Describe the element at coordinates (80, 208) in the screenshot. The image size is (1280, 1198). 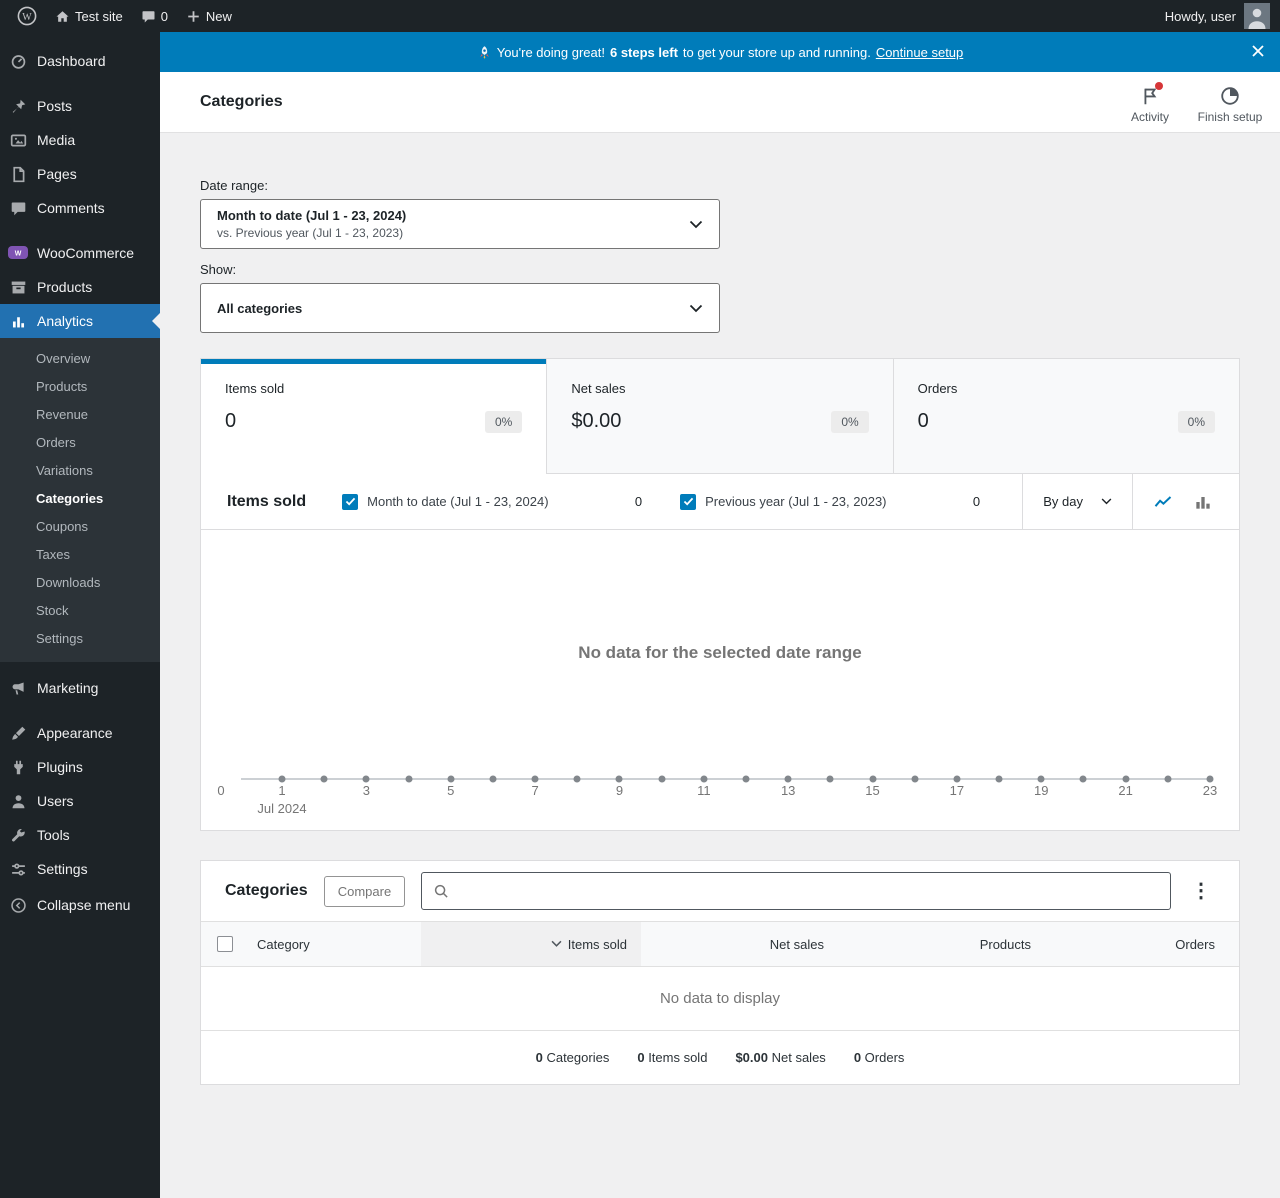
I see `sidebar-item-comments: Comments` at that location.